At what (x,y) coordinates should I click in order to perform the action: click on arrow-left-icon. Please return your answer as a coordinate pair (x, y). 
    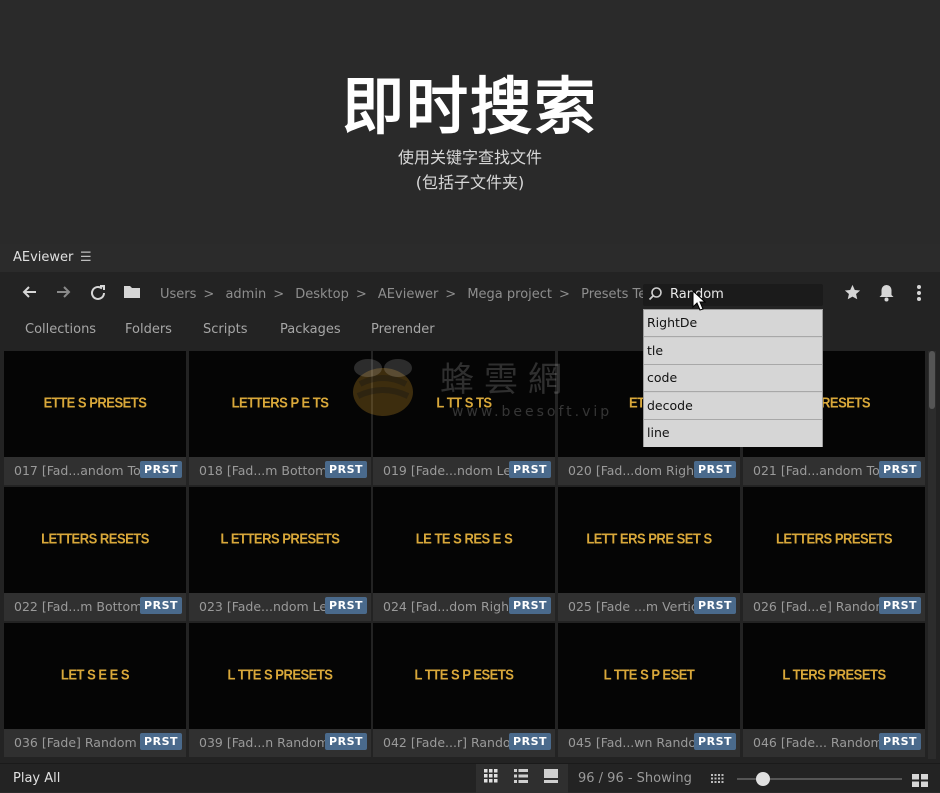
    Looking at the image, I should click on (30, 294).